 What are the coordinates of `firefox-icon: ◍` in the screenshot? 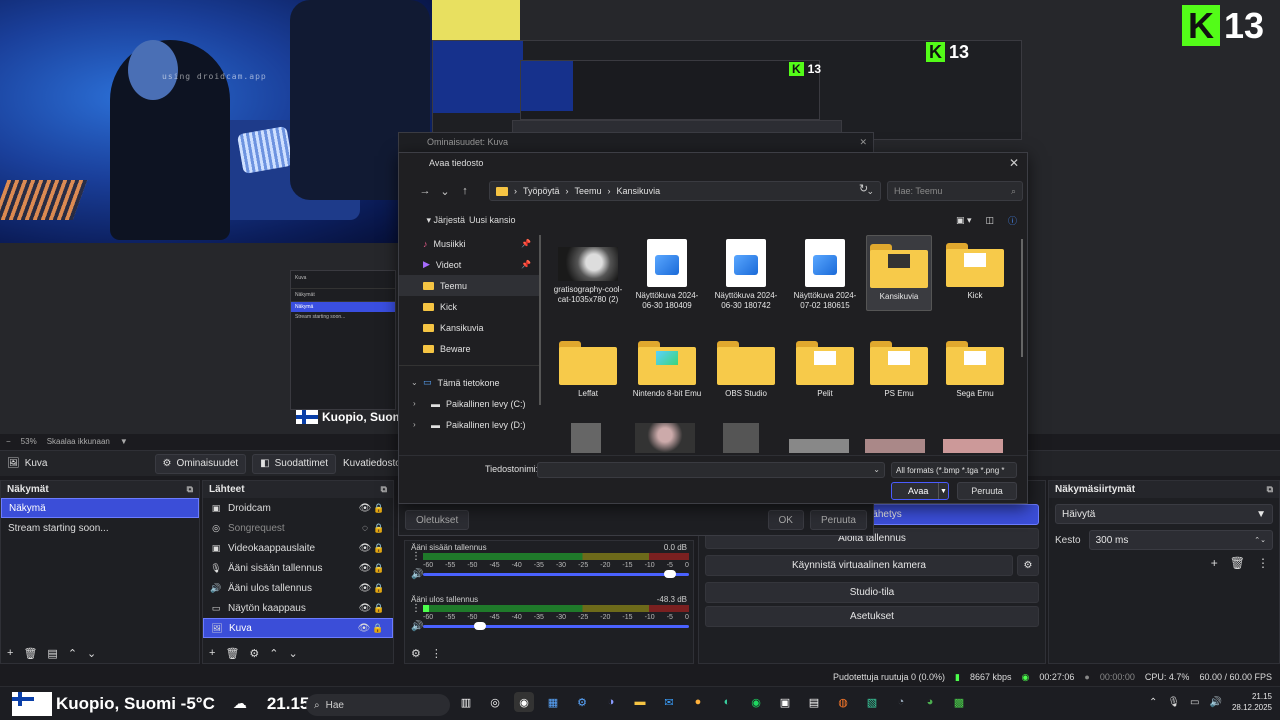 It's located at (843, 702).